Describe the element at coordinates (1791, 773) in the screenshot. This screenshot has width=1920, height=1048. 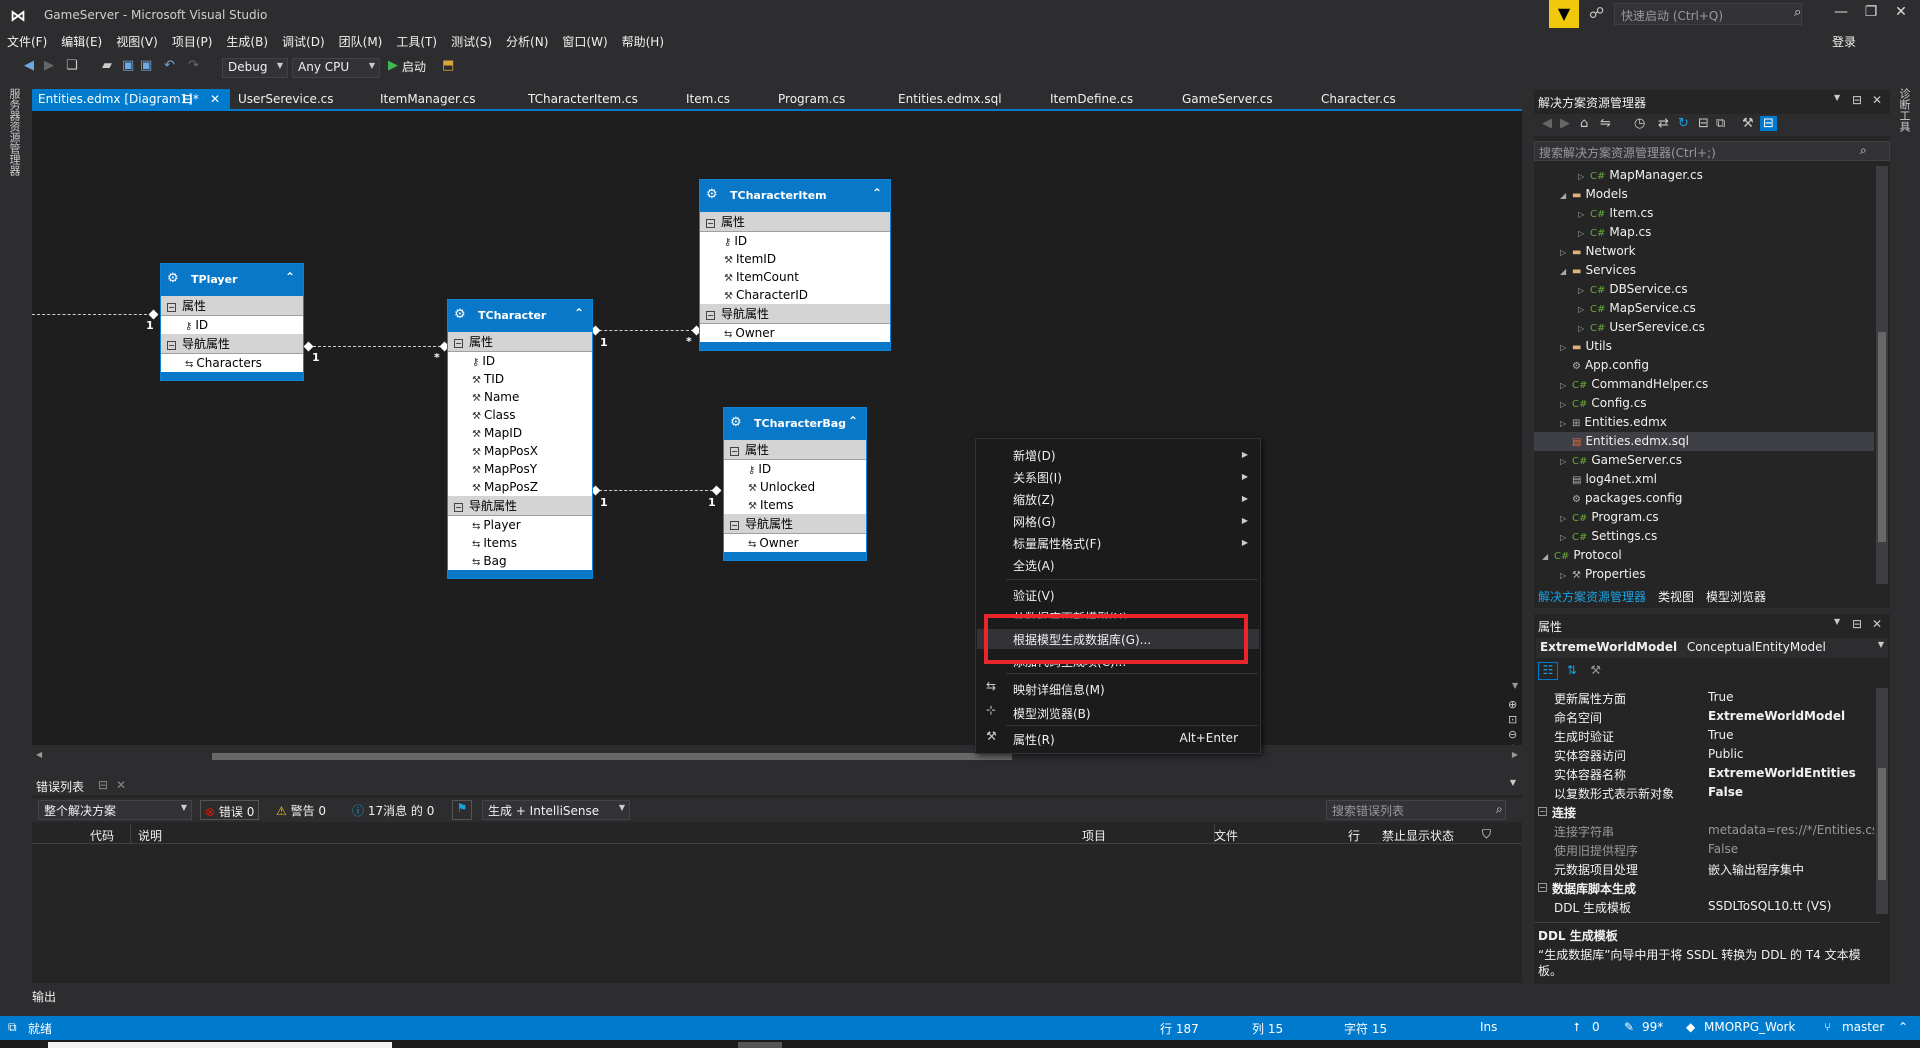
I see `property-value: ExtremeWorldEntities` at that location.